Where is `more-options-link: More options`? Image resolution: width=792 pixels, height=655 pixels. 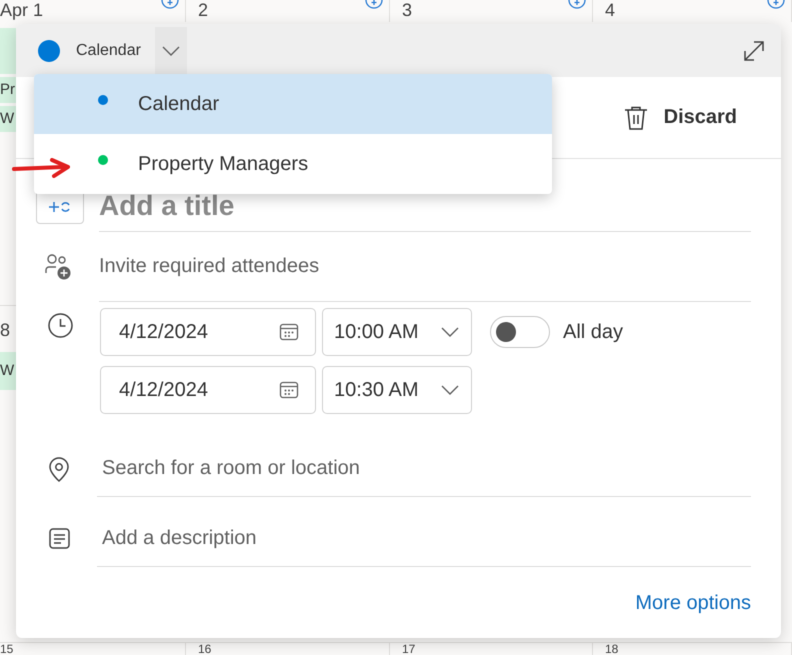
more-options-link: More options is located at coordinates (693, 603).